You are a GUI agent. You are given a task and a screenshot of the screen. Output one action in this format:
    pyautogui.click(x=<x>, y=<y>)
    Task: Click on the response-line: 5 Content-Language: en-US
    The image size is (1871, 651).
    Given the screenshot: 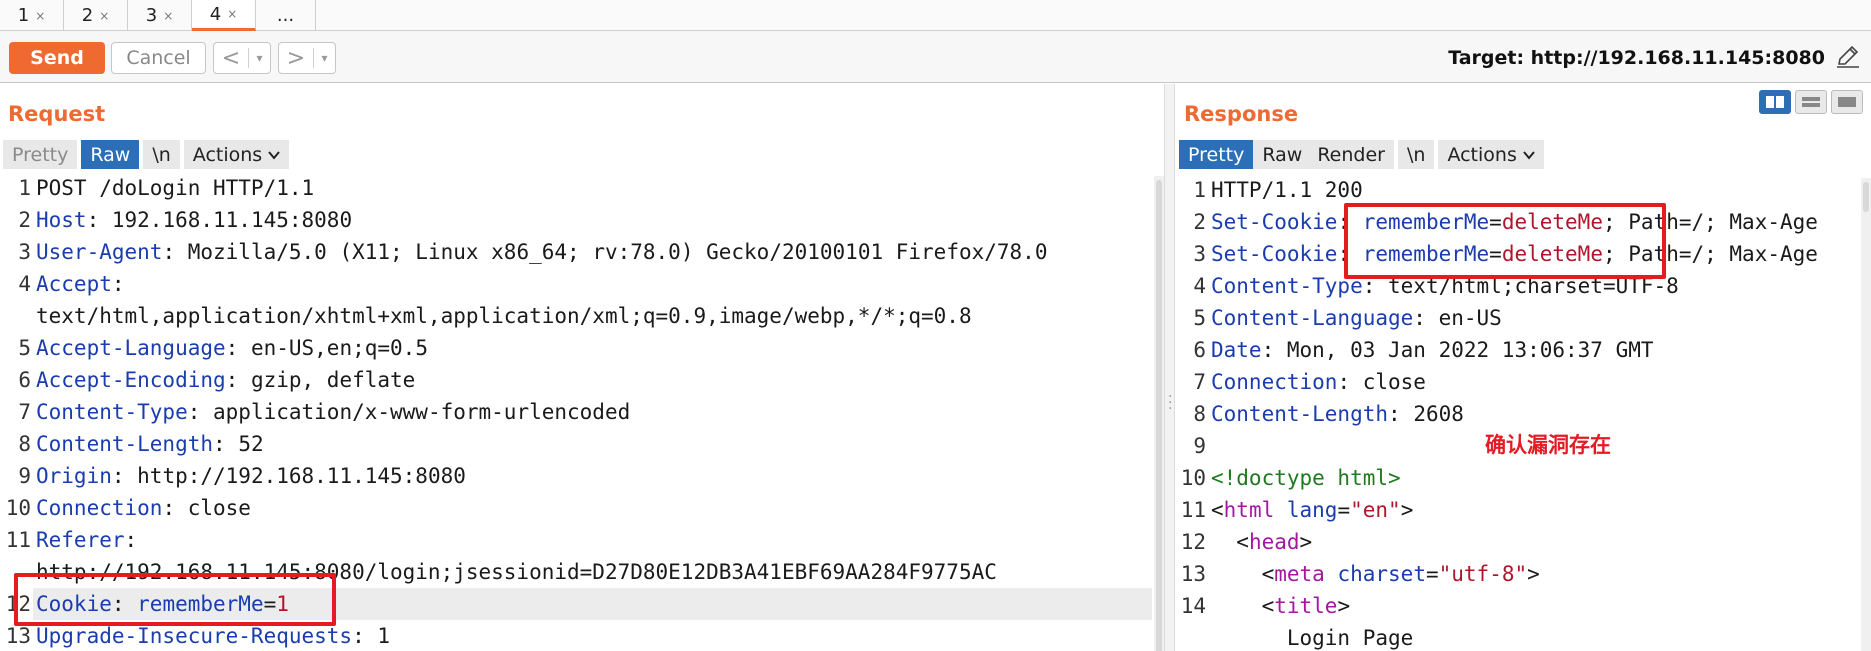 What is the action you would take?
    pyautogui.click(x=1515, y=318)
    